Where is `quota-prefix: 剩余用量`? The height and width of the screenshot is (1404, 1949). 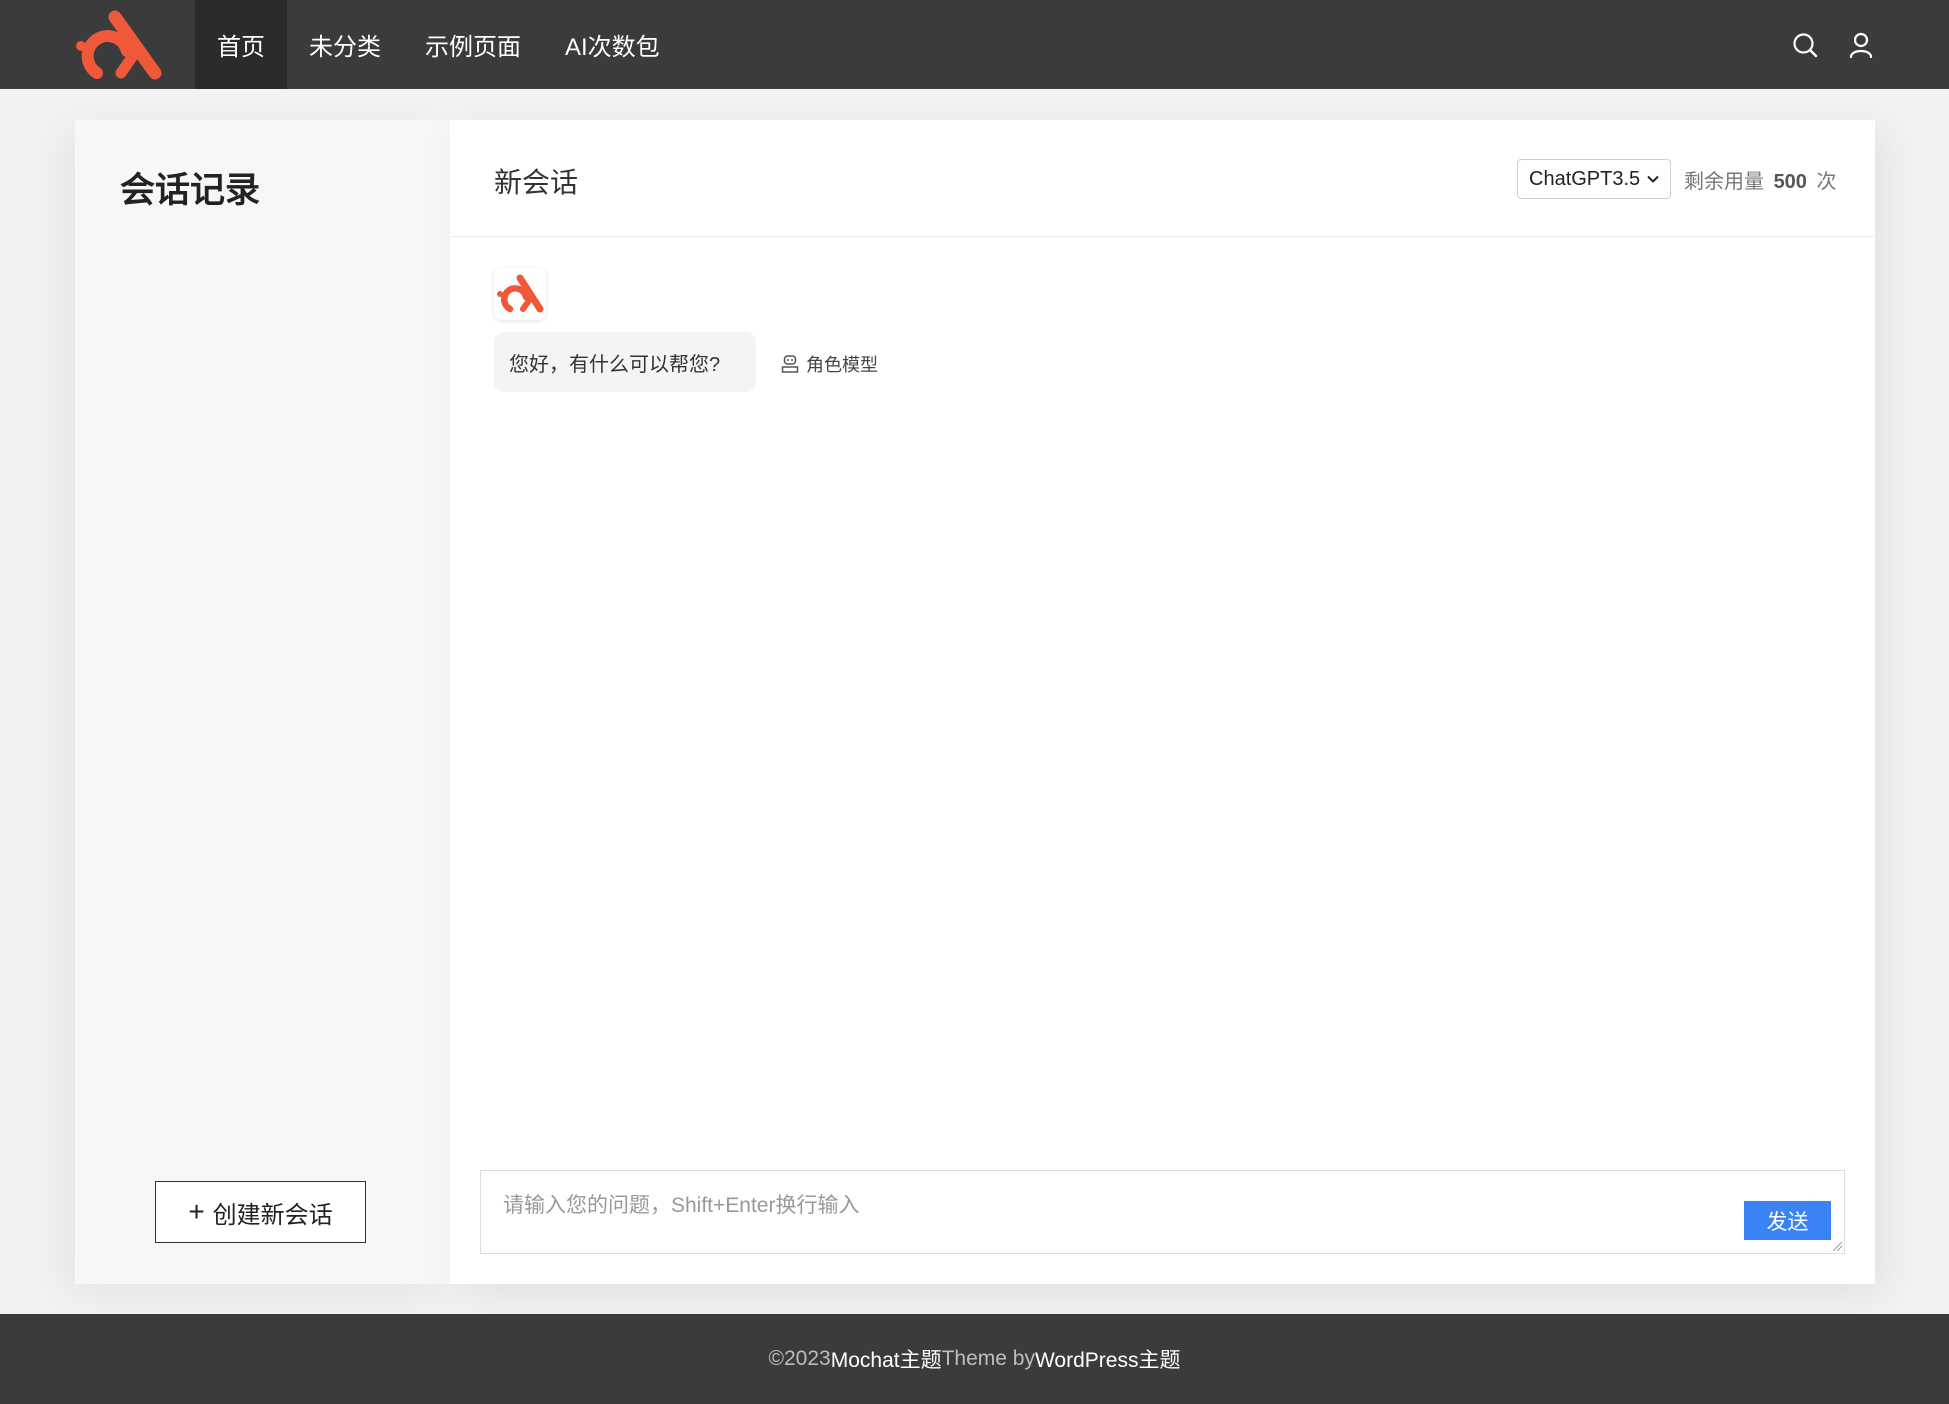 quota-prefix: 剩余用量 is located at coordinates (1724, 182).